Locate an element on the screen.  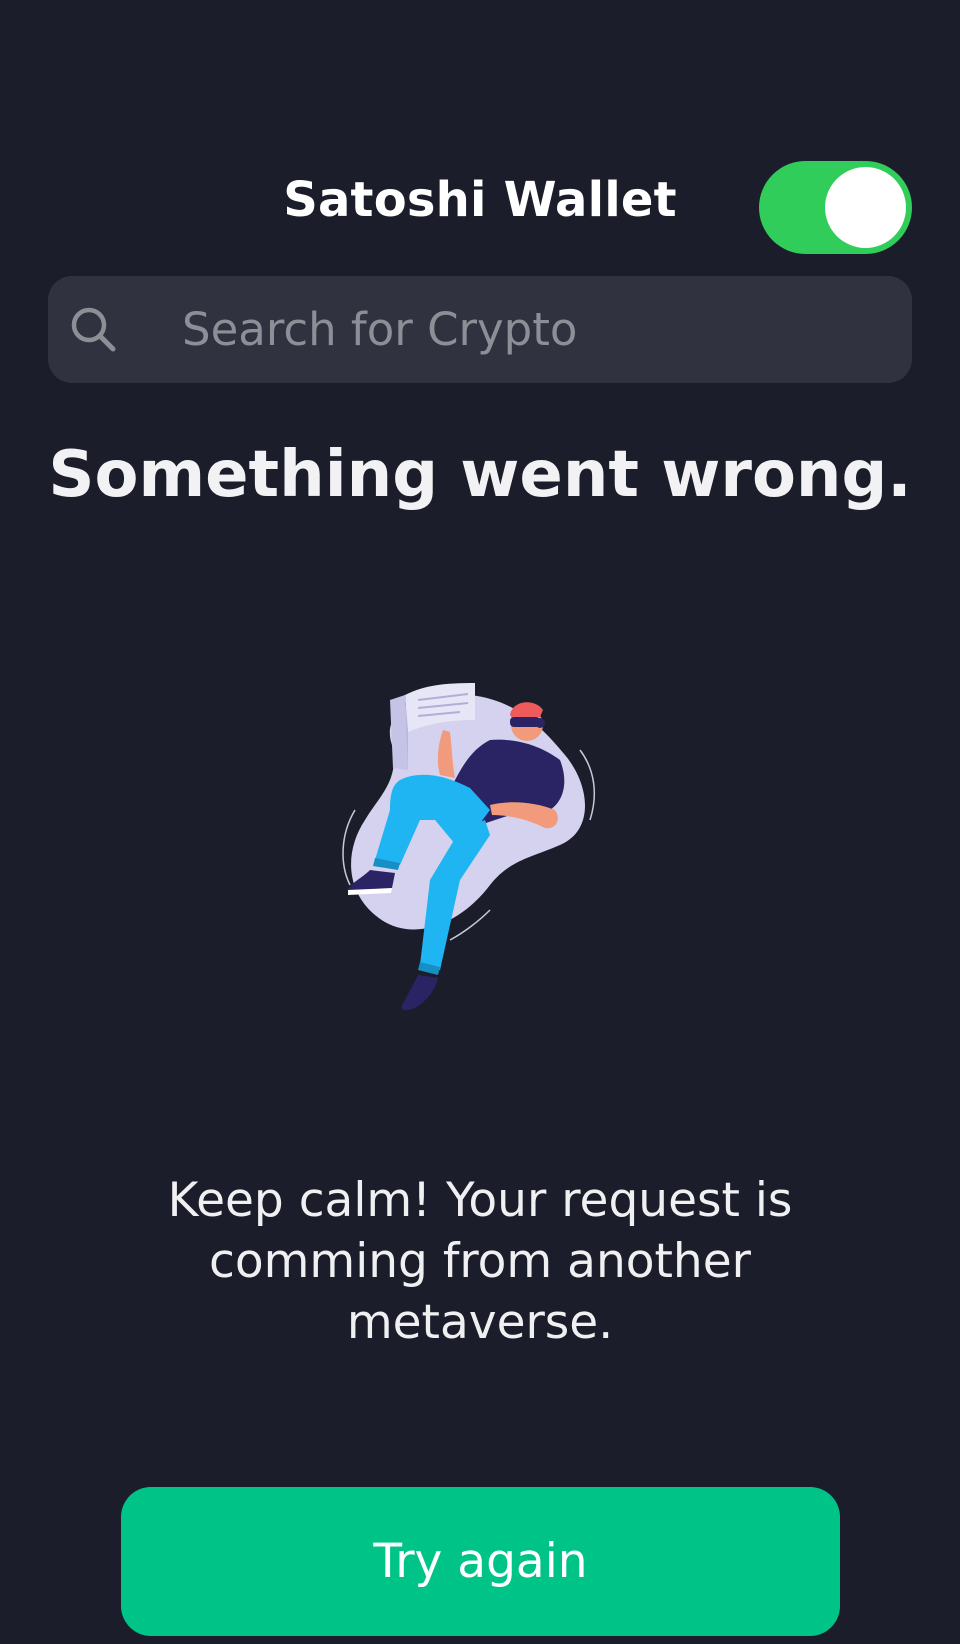
person-floating-vr-illustration is located at coordinates (469, 847).